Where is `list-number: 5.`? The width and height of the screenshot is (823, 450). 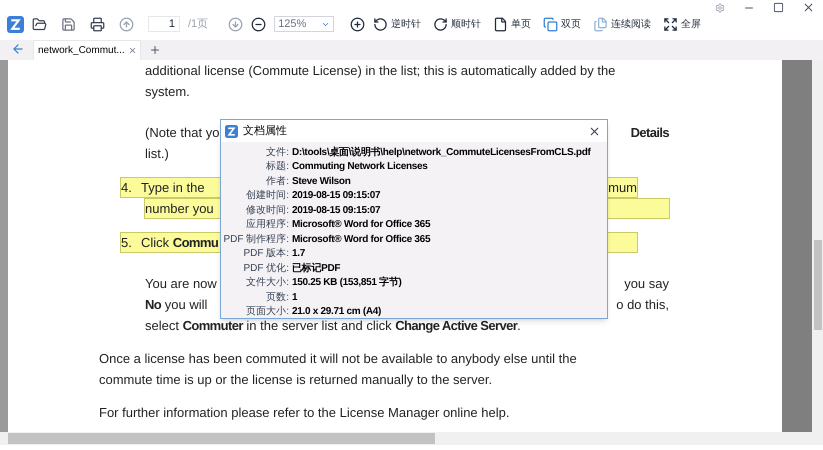
list-number: 5. is located at coordinates (127, 243).